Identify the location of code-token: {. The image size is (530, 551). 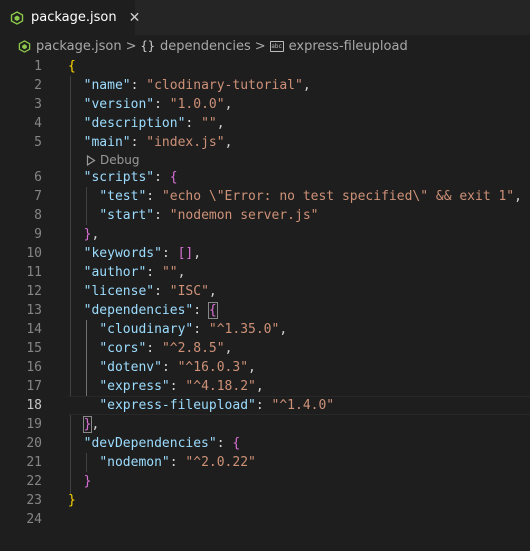
(173, 177).